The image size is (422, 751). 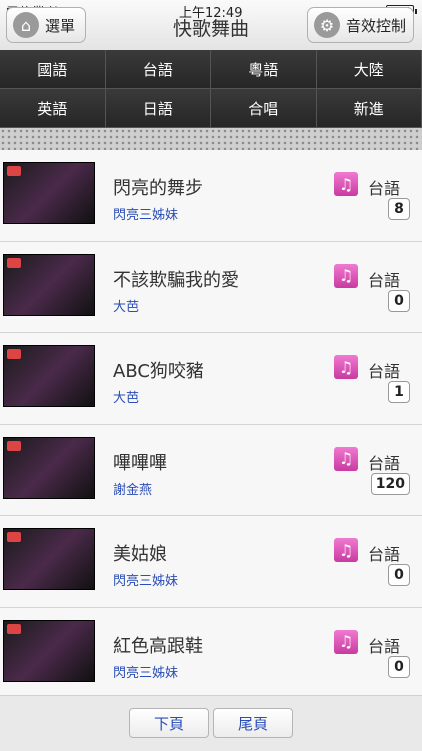 I want to click on song-row: ABC狗咬豬 大芭 ♫ 台語 1, so click(x=211, y=379).